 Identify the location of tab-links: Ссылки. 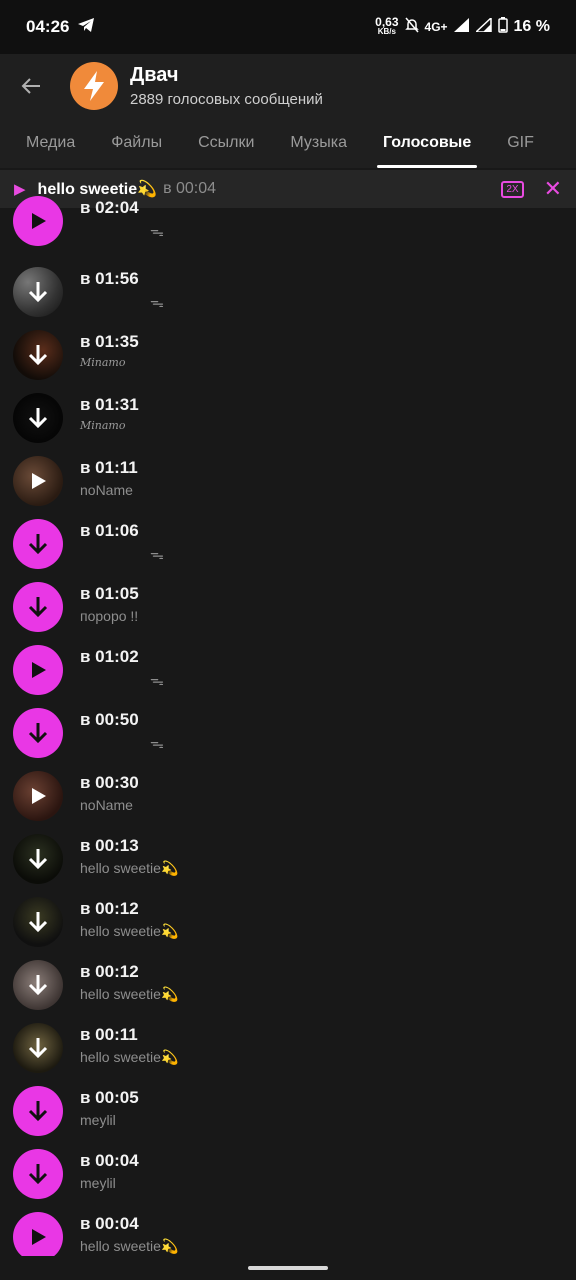
(226, 143).